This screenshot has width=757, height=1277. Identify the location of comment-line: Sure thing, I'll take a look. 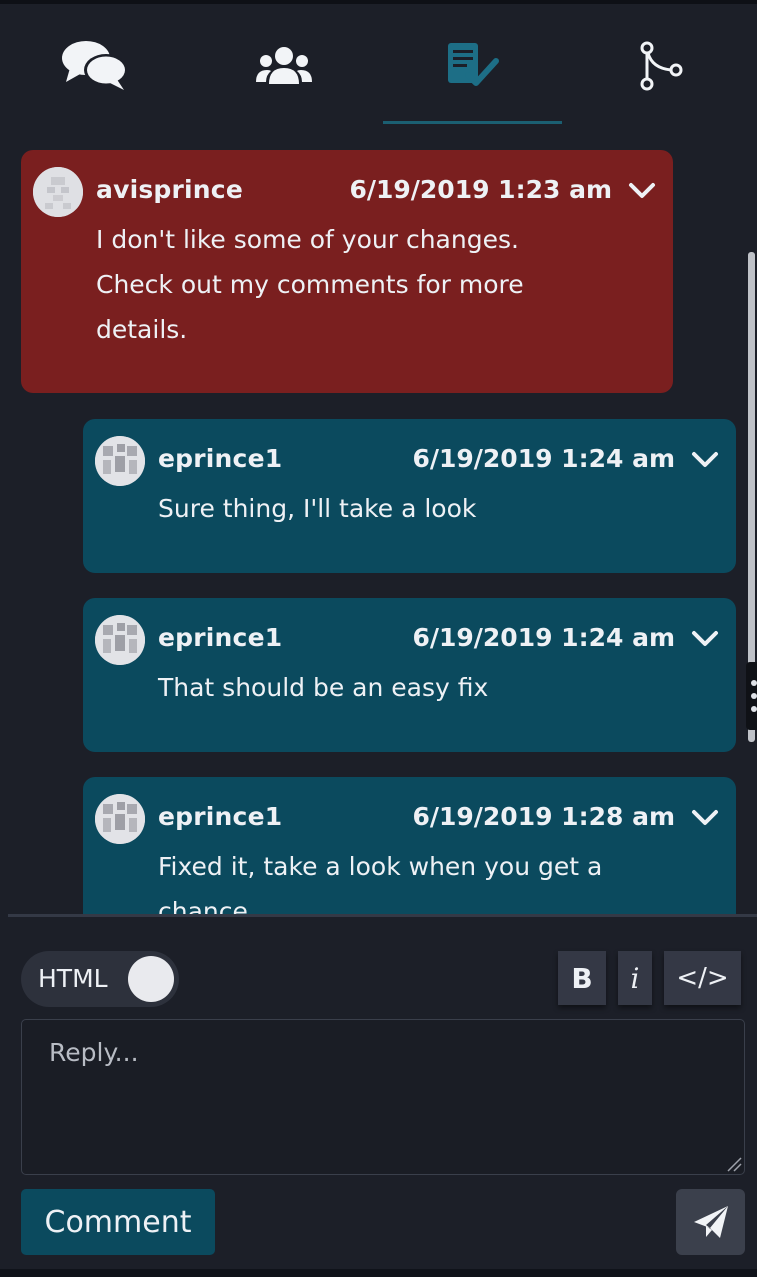
(317, 508).